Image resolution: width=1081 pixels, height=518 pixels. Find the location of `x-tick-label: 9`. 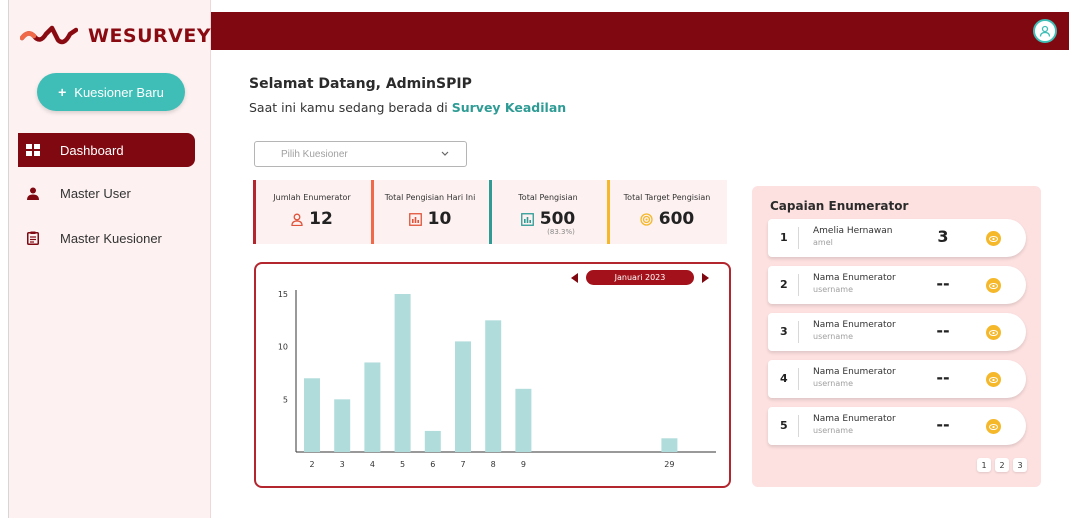

x-tick-label: 9 is located at coordinates (523, 464).